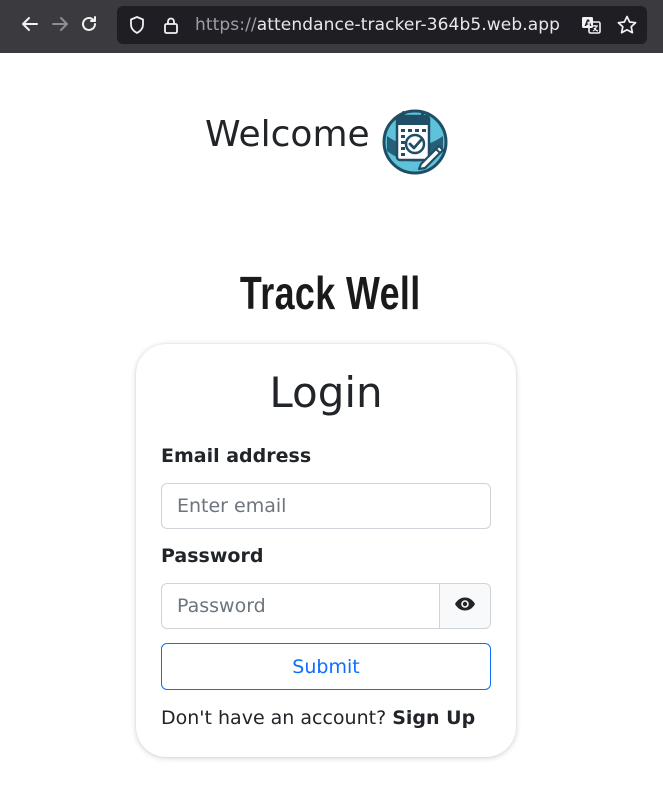  What do you see at coordinates (588, 24) in the screenshot?
I see `svg-text: A` at bounding box center [588, 24].